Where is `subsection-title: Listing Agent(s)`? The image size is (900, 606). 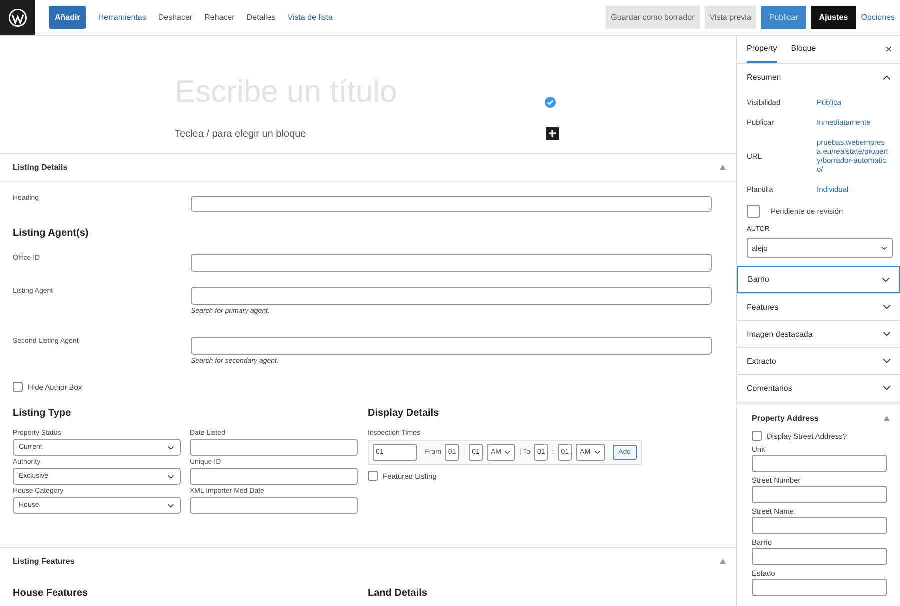 subsection-title: Listing Agent(s) is located at coordinates (51, 233).